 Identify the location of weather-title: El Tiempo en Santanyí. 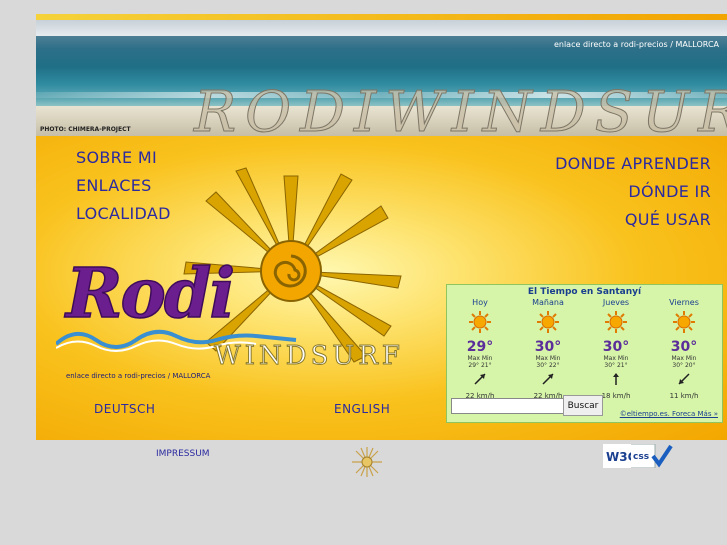
(584, 292).